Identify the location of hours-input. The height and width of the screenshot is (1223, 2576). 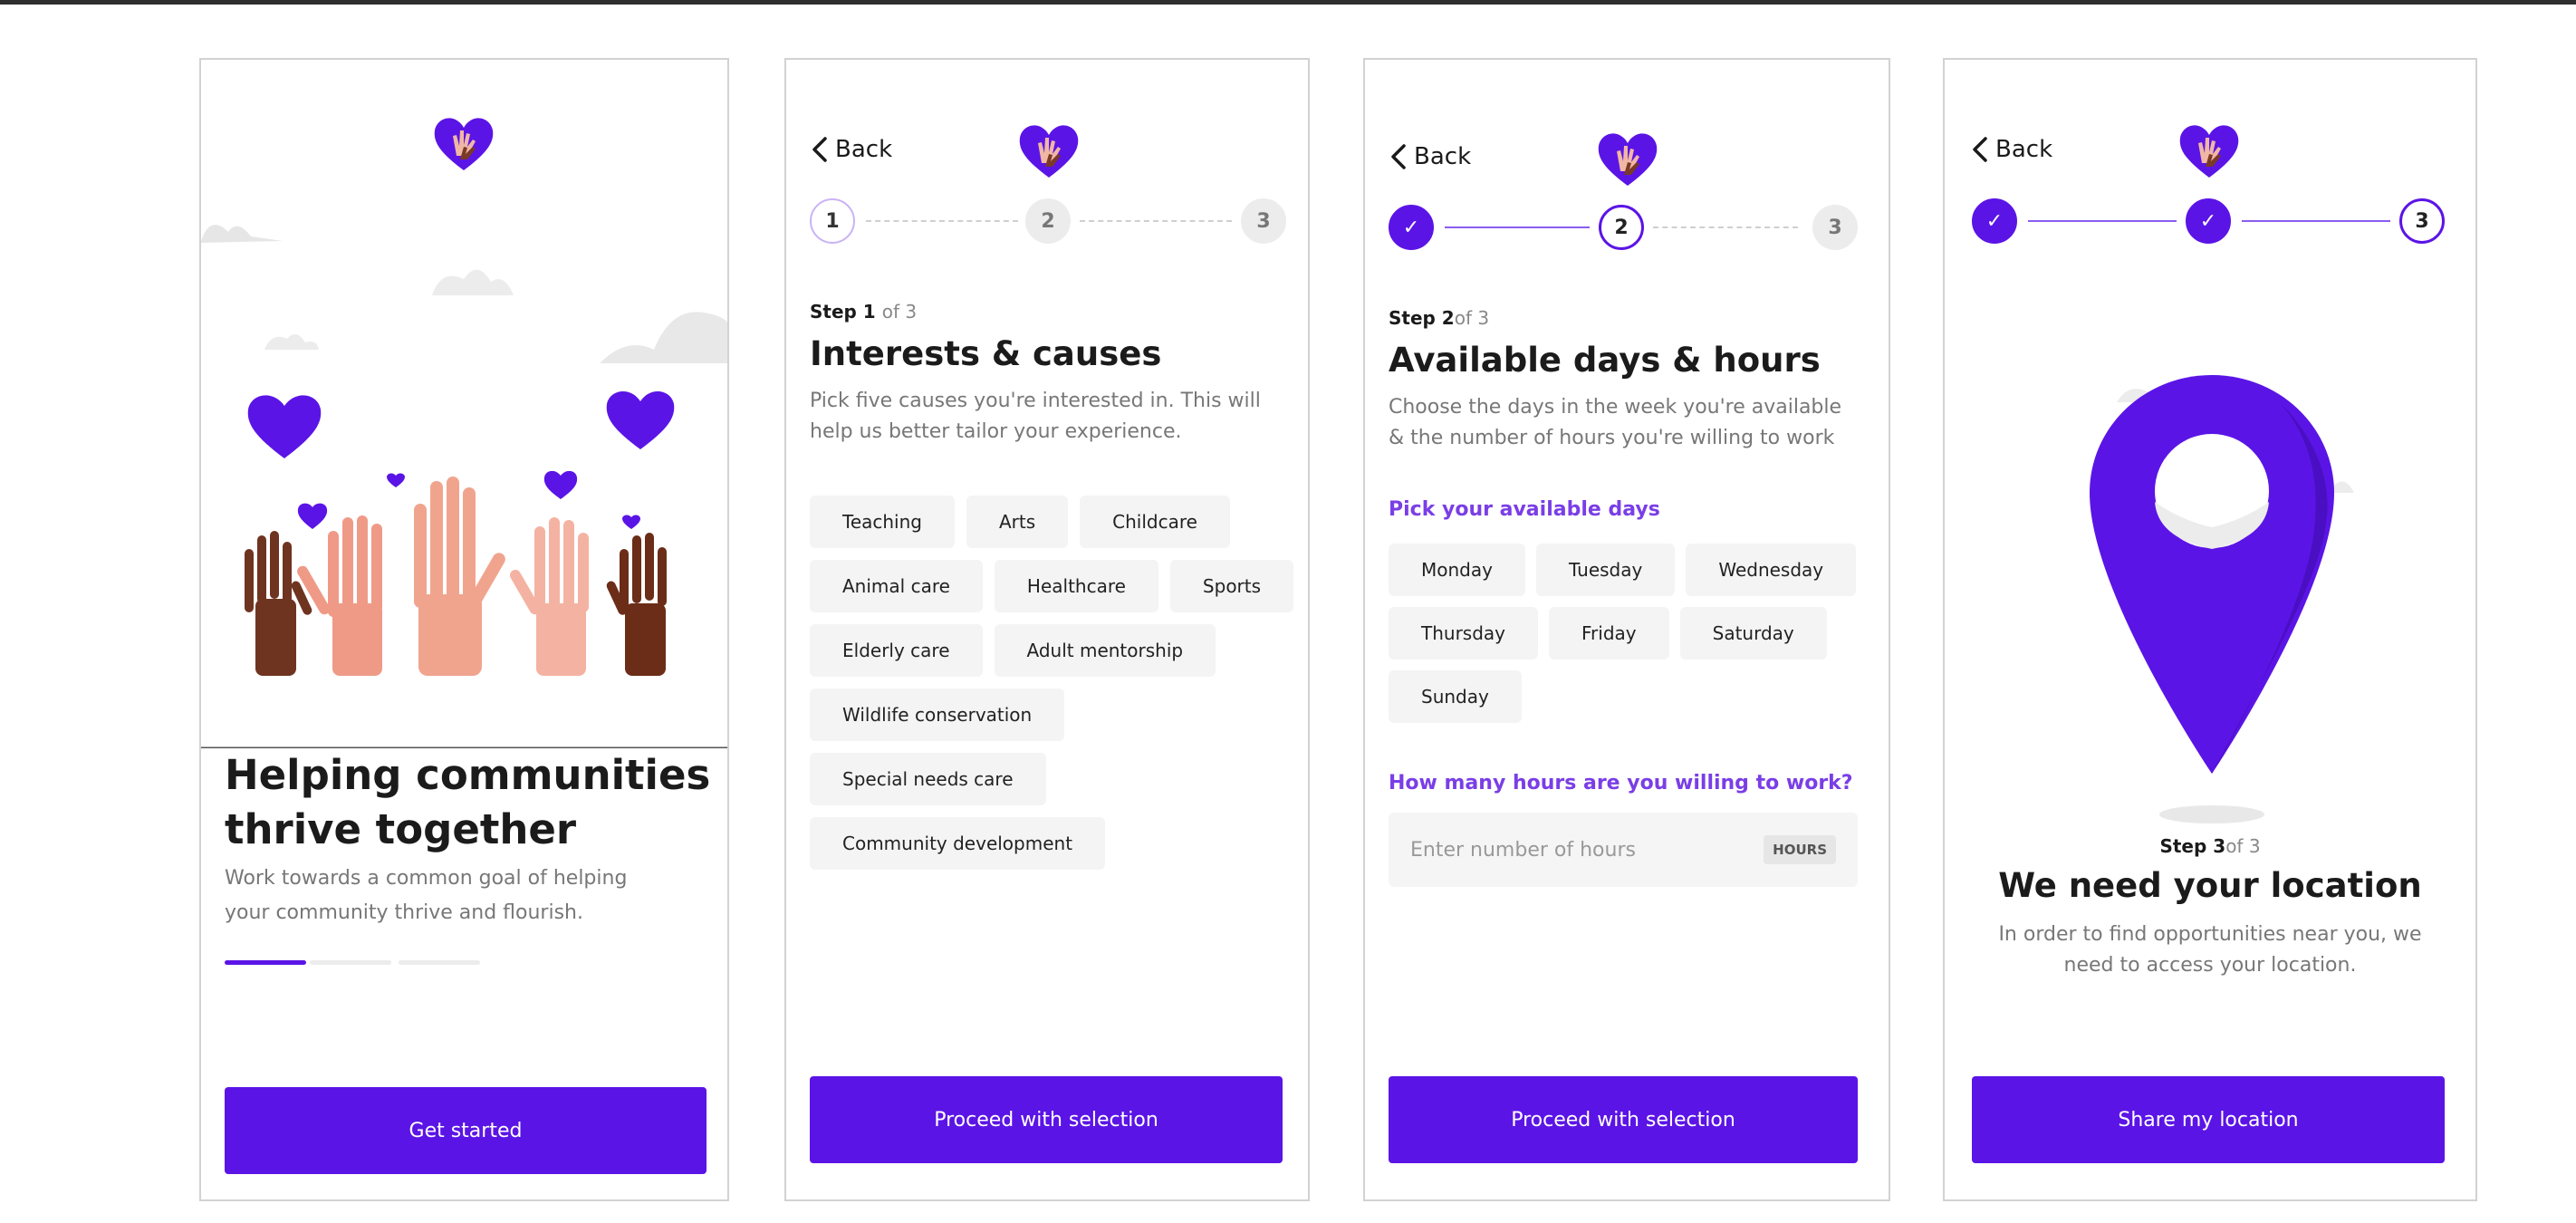
(1587, 850).